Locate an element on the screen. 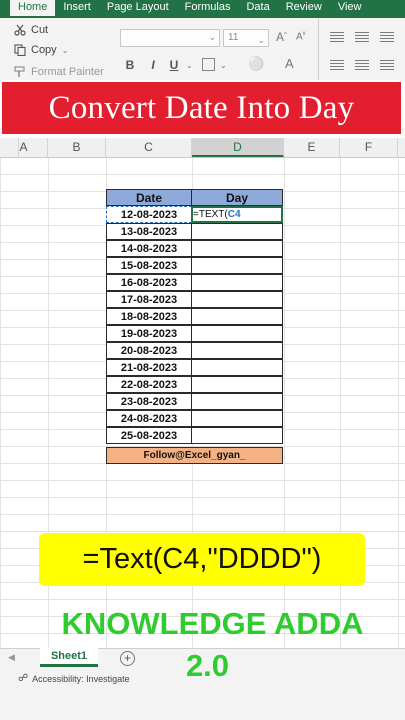 This screenshot has height=720, width=405. title-banner: Convert Date Into Day is located at coordinates (201, 108).